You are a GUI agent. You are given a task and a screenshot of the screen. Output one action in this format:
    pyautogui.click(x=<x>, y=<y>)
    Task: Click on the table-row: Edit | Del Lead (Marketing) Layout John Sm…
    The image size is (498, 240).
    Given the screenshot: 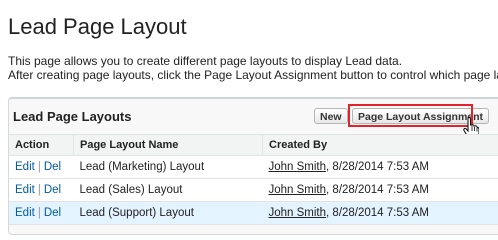 What is the action you would take?
    pyautogui.click(x=253, y=167)
    